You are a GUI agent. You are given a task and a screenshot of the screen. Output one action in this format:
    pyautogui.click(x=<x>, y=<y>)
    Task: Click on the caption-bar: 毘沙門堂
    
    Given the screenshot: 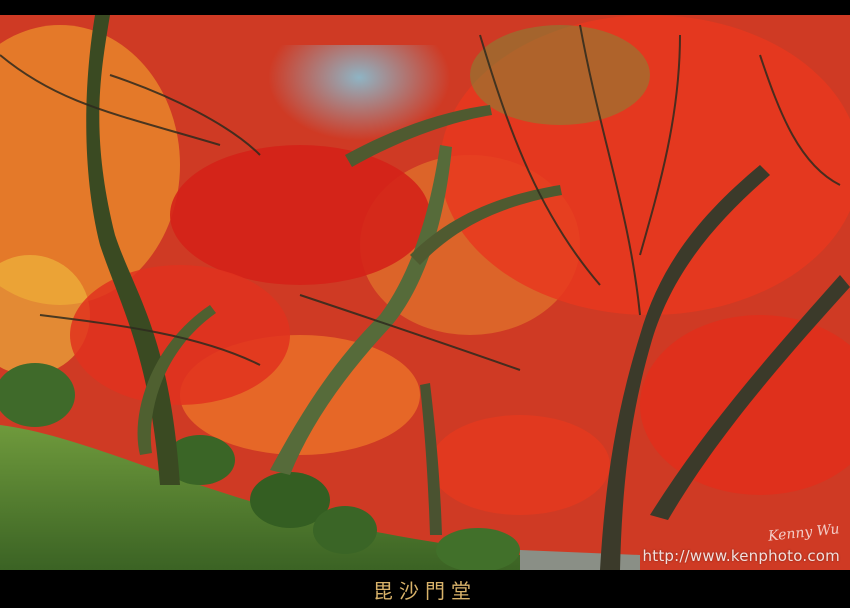 What is the action you would take?
    pyautogui.click(x=425, y=589)
    